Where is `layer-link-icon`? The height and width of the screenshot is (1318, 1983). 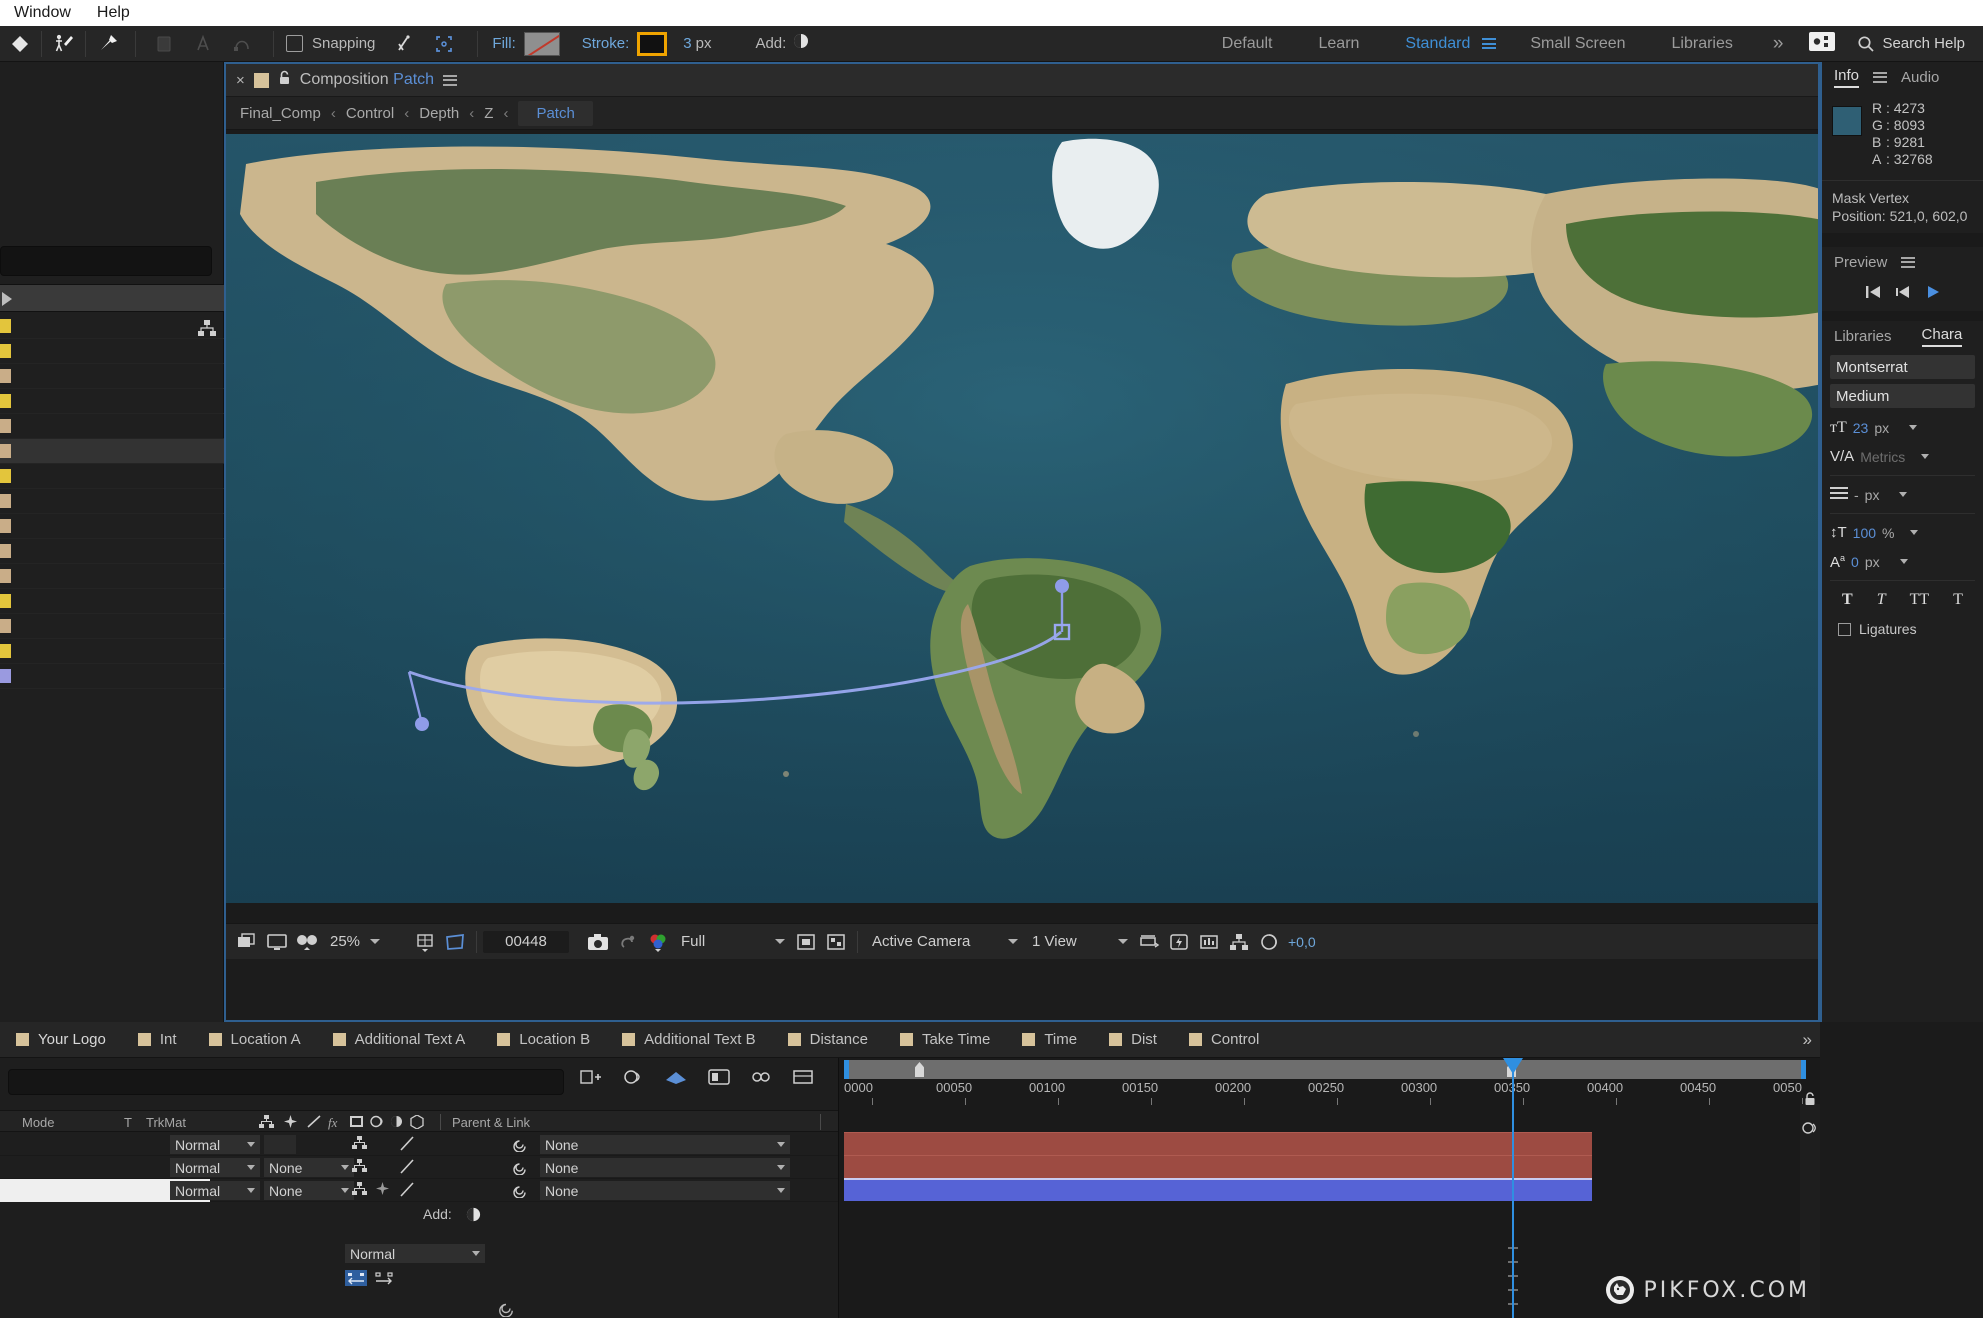 layer-link-icon is located at coordinates (761, 1079).